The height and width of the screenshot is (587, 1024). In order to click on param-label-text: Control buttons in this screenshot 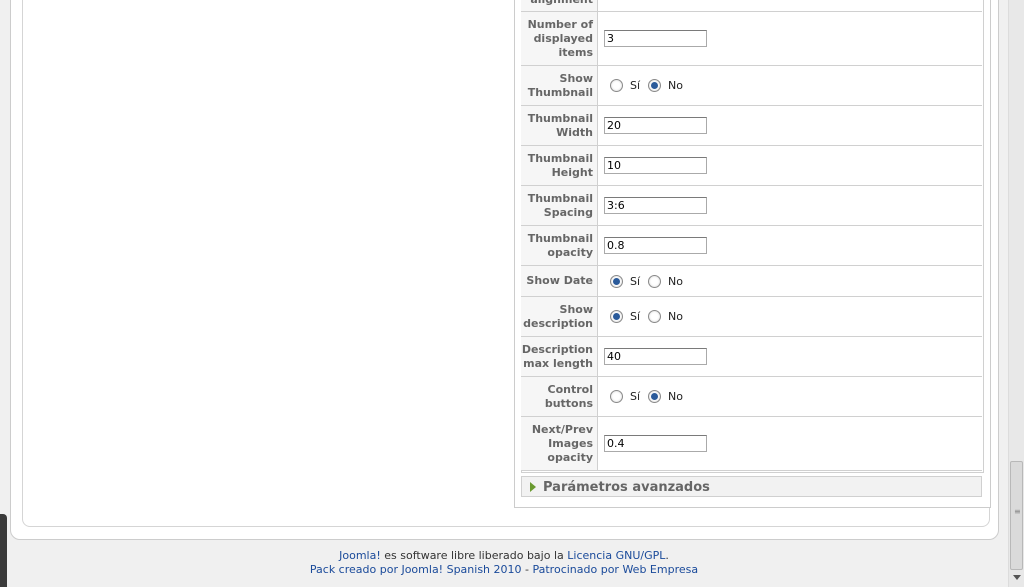, I will do `click(568, 396)`.